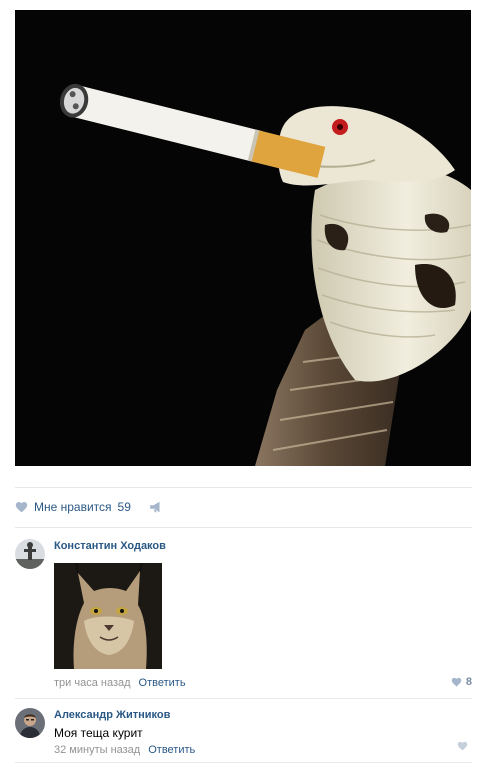  I want to click on comment-meta: 32 минуты назад Ответить, so click(263, 750).